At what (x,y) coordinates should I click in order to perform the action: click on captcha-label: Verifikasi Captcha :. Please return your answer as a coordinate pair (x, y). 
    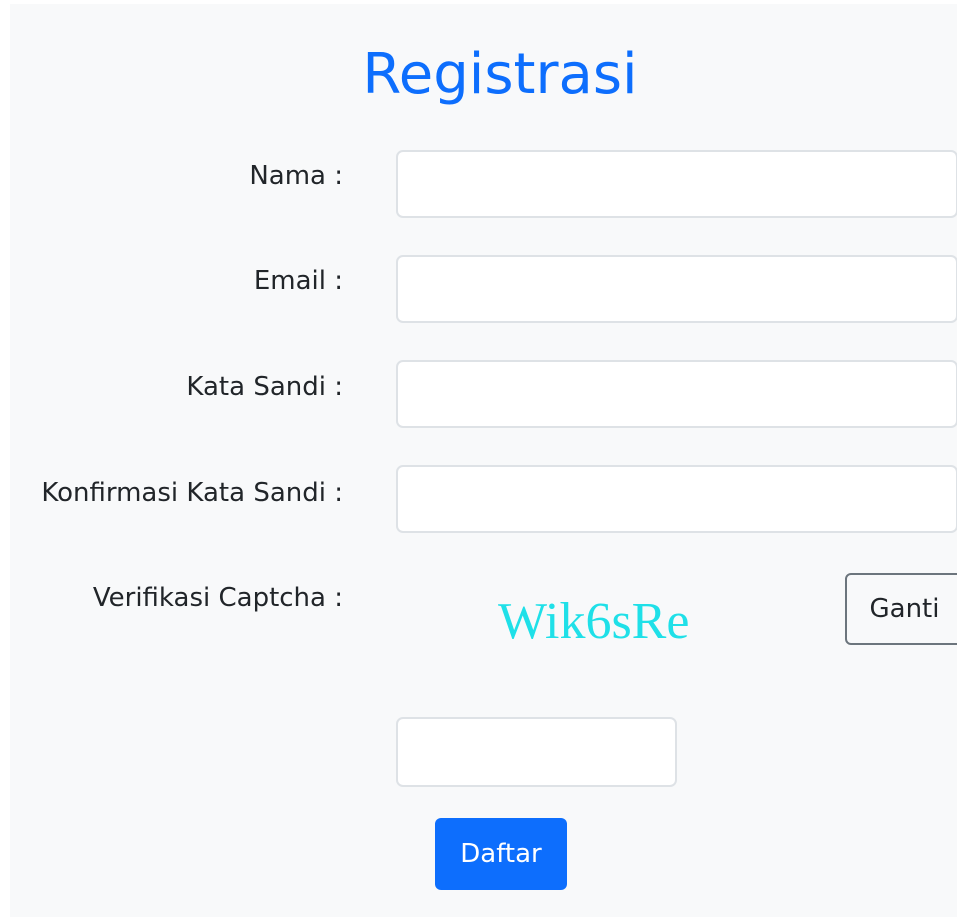
    Looking at the image, I should click on (217, 598).